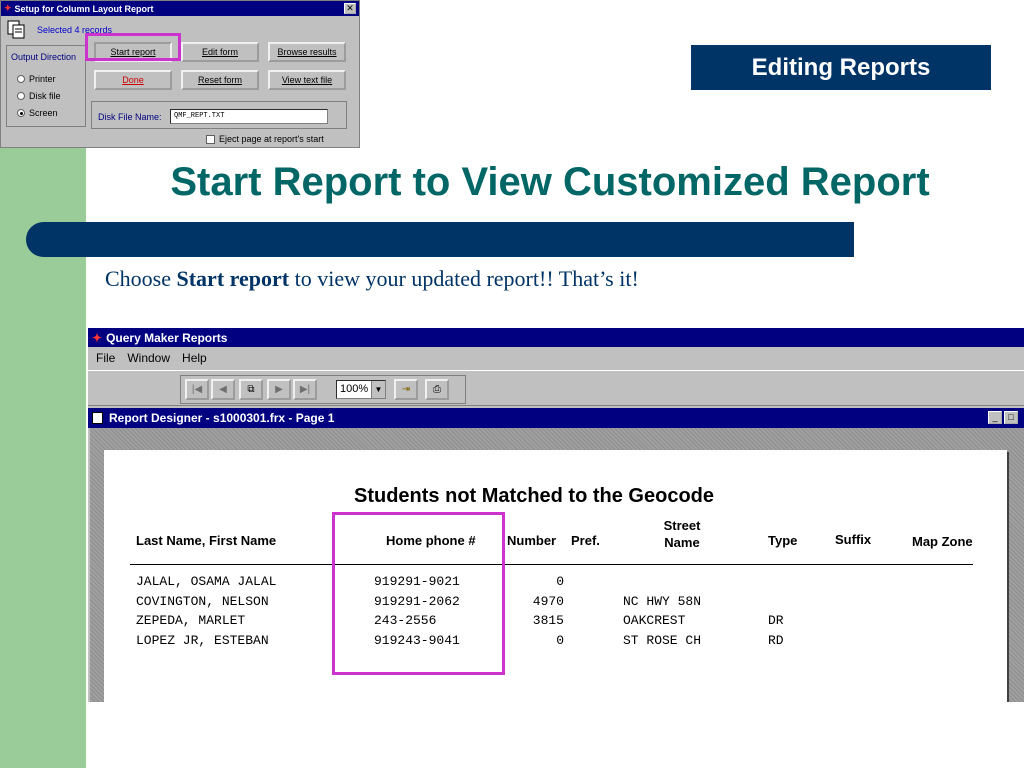 The height and width of the screenshot is (768, 1024). I want to click on query-maker-title: Query Maker Reports, so click(167, 337).